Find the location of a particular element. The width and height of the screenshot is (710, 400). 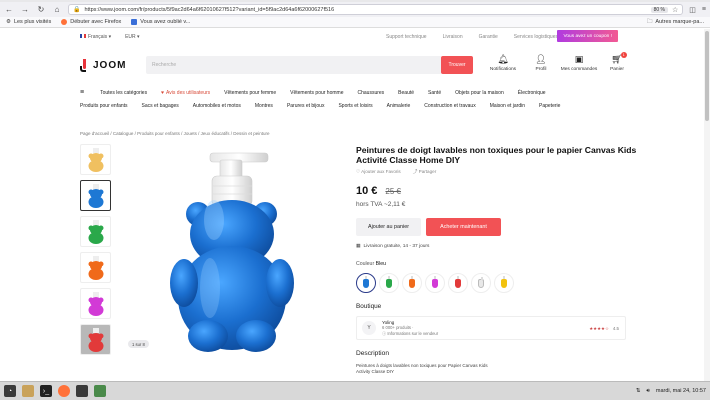

add-to-cart-button: Ajouter au panier is located at coordinates (388, 227).